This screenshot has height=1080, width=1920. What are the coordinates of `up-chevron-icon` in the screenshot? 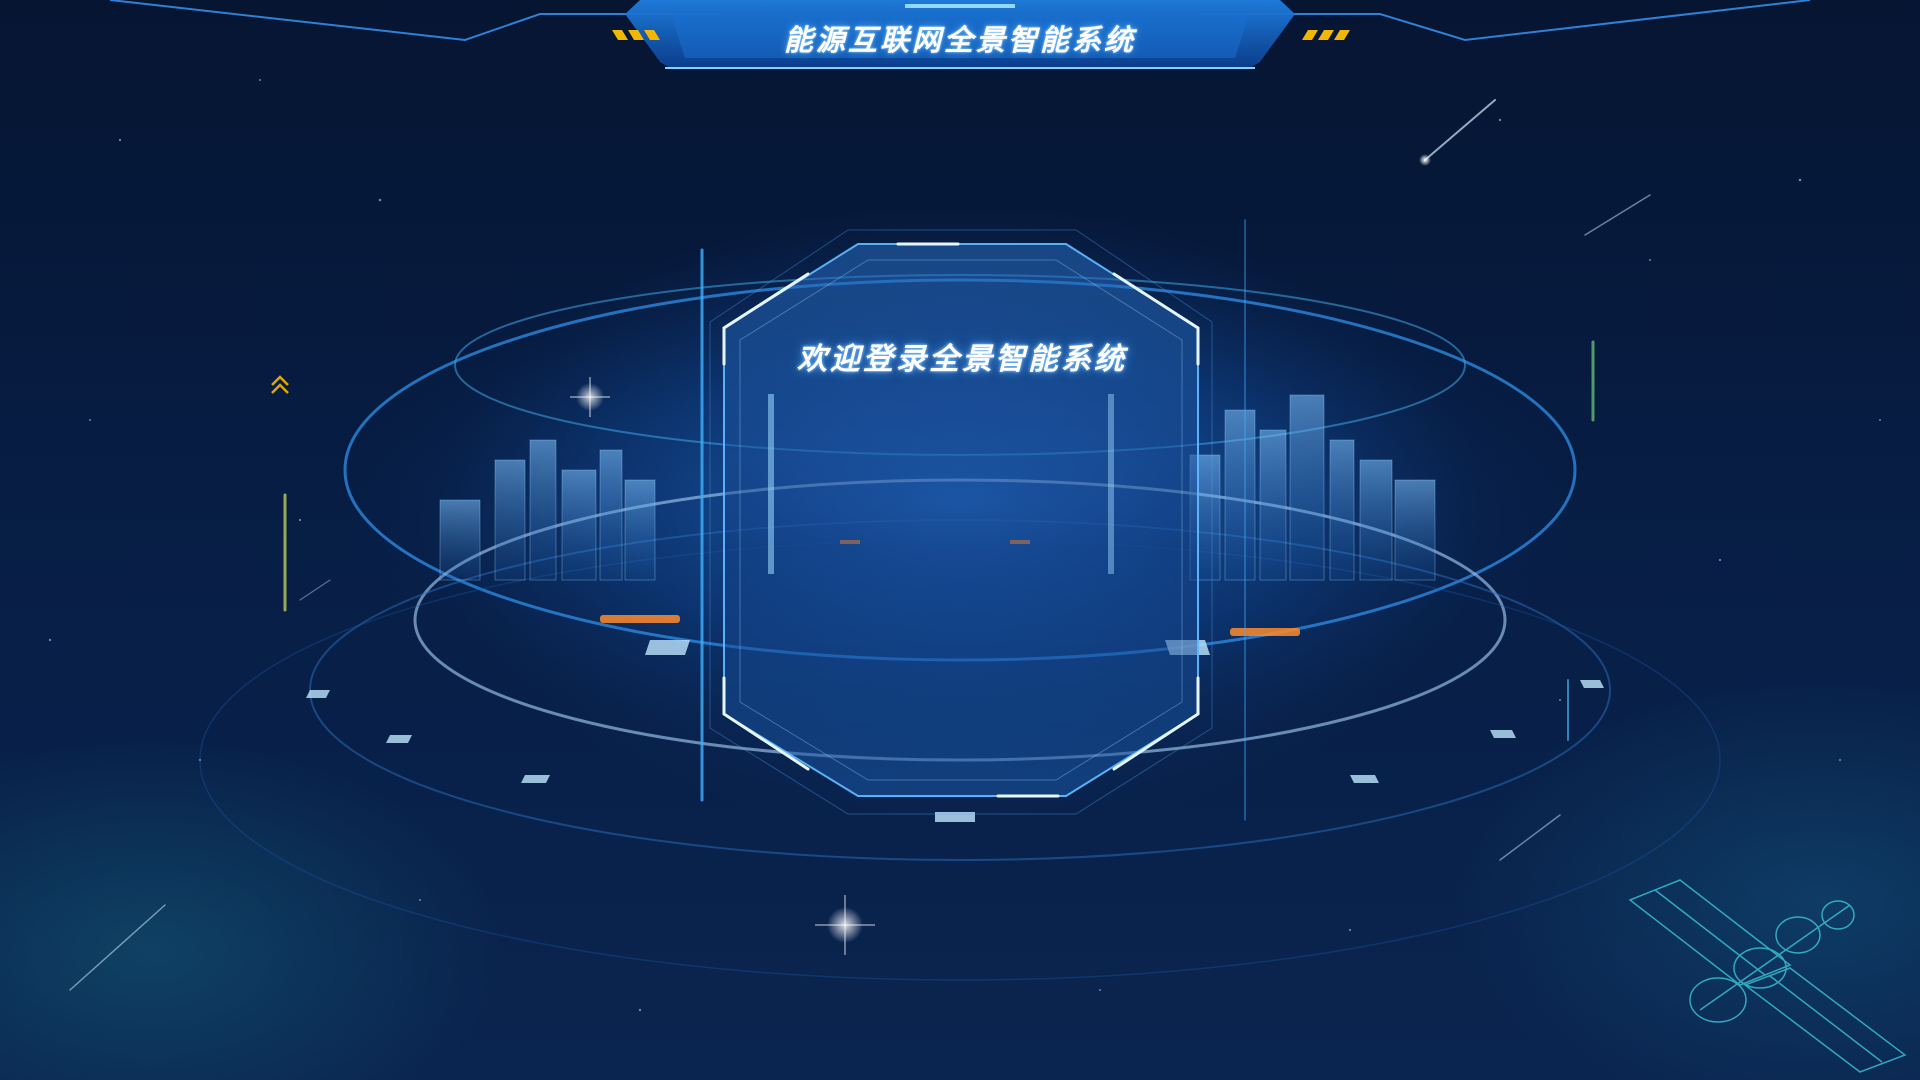 It's located at (280, 384).